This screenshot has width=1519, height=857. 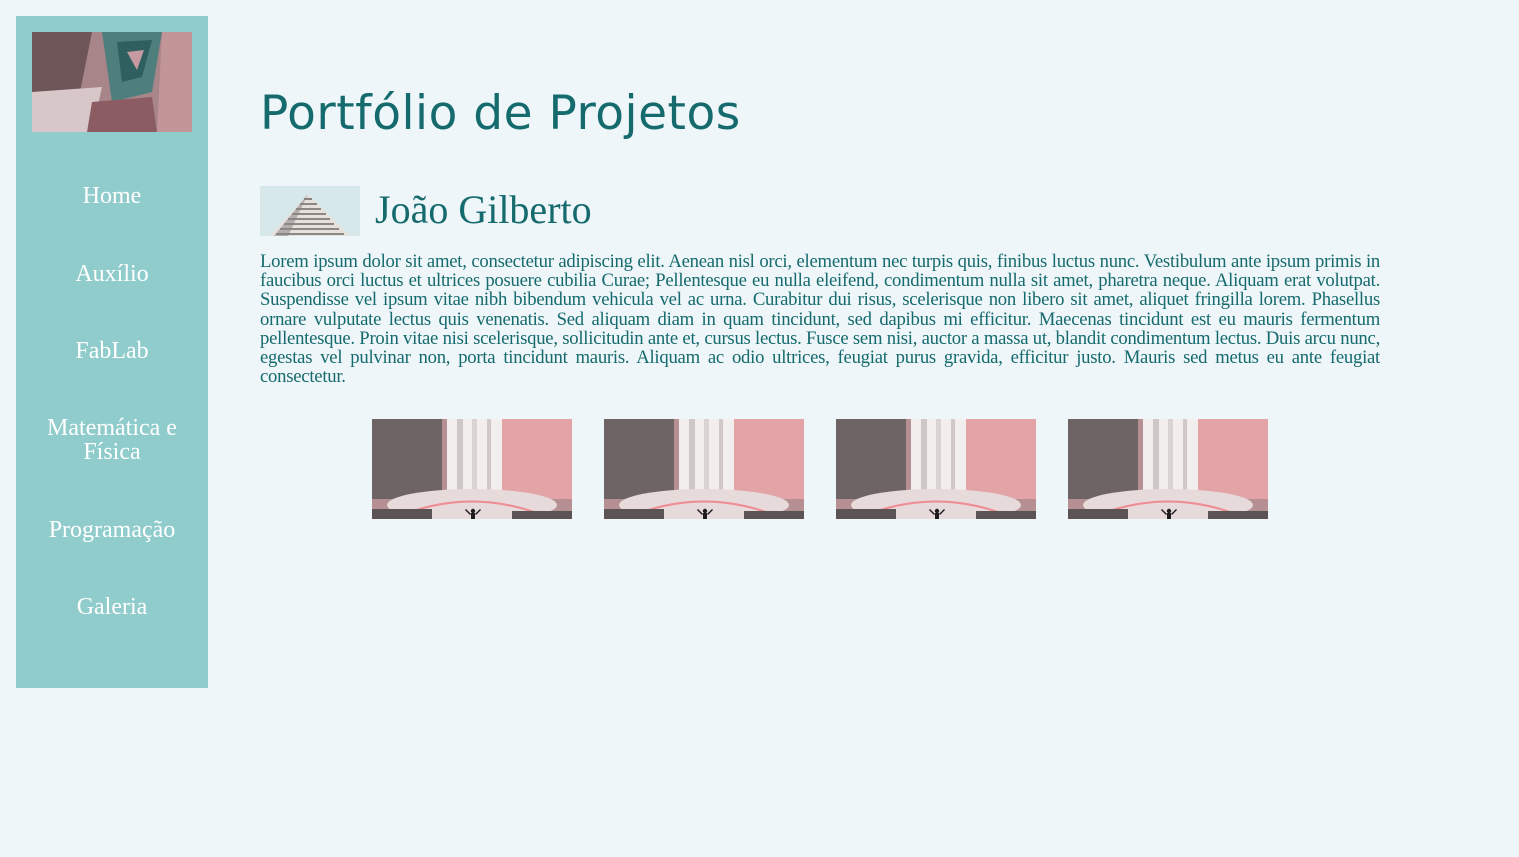 I want to click on nav-item-fablab: FabLab, so click(x=112, y=351).